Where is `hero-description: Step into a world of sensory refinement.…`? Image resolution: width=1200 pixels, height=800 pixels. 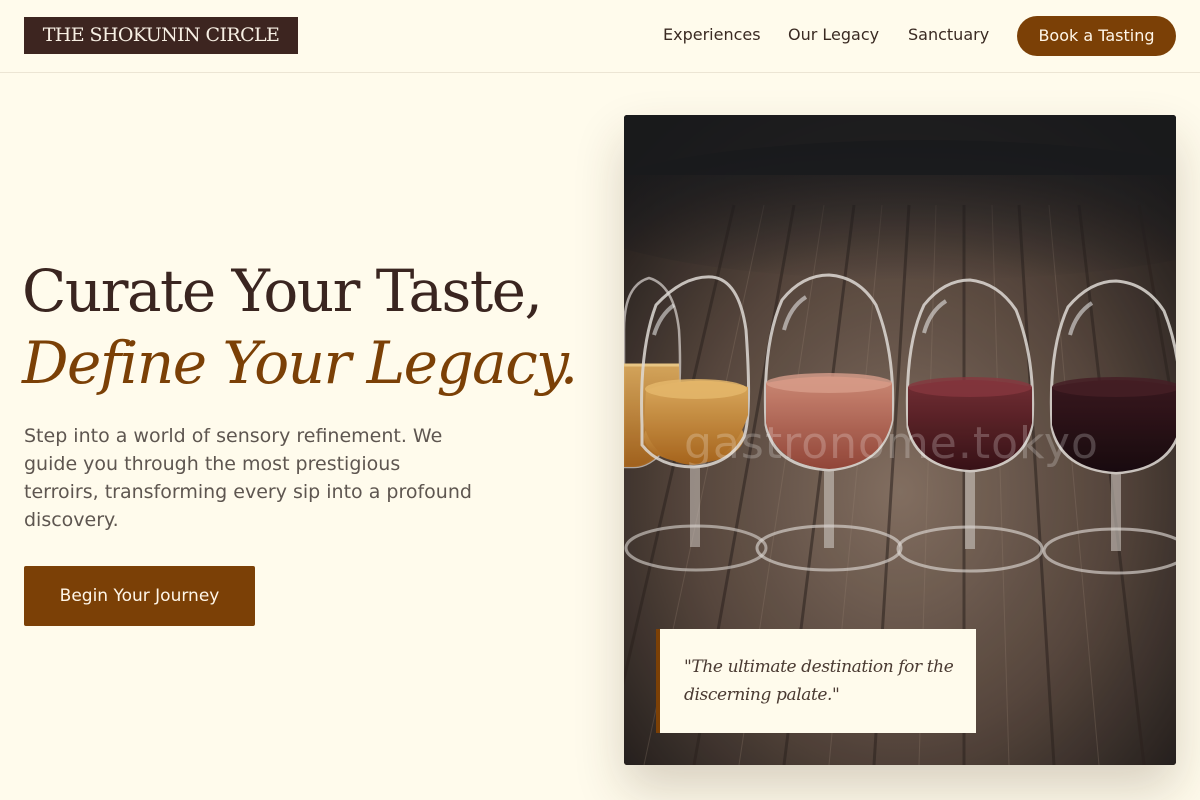
hero-description: Step into a world of sensory refinement.… is located at coordinates (248, 478).